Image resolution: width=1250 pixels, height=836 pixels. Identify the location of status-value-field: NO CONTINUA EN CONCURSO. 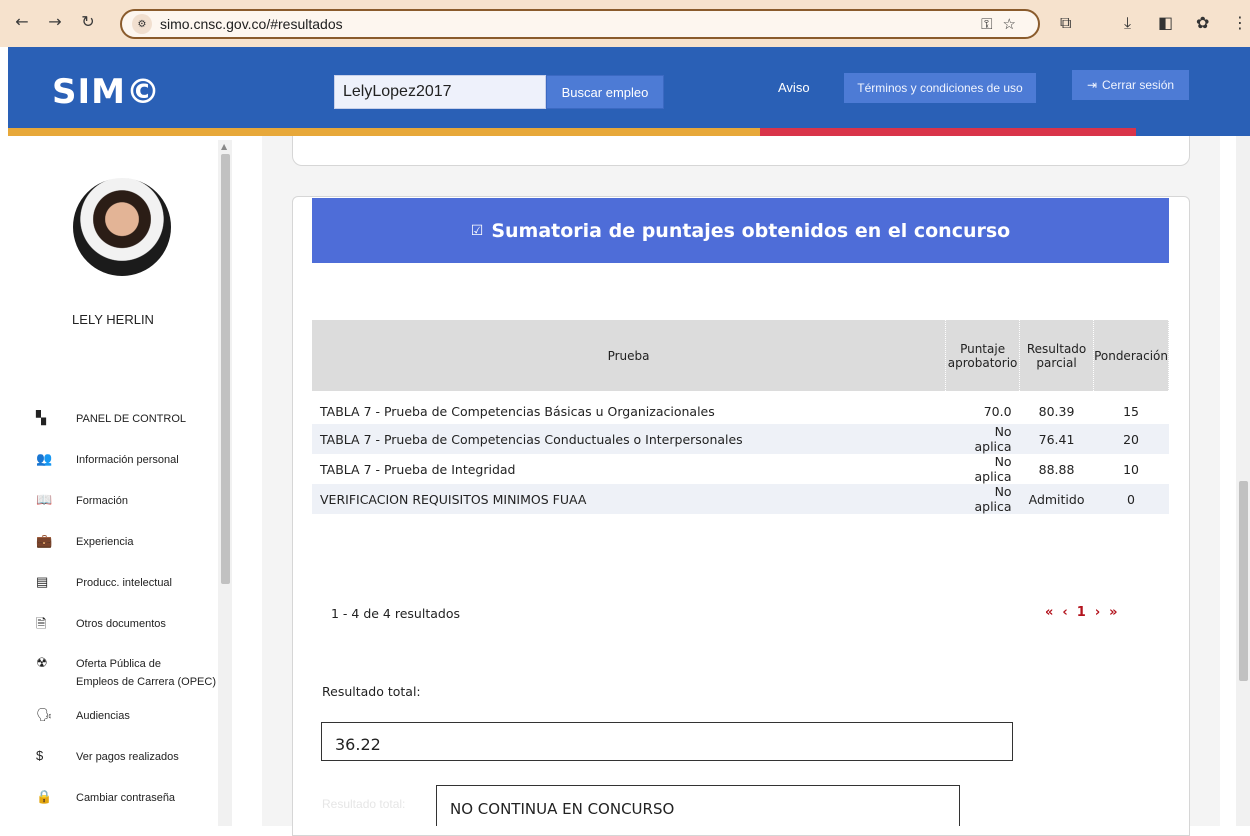
(698, 805).